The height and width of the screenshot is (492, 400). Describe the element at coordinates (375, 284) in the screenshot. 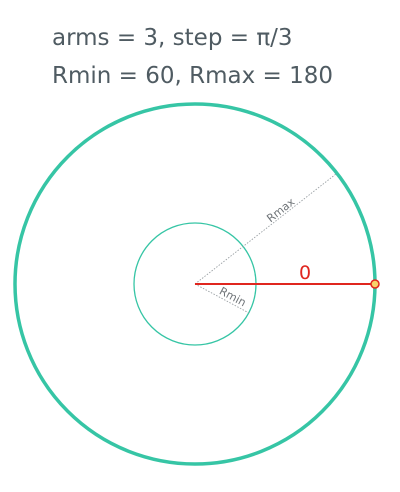

I see `arm-0-handle` at that location.